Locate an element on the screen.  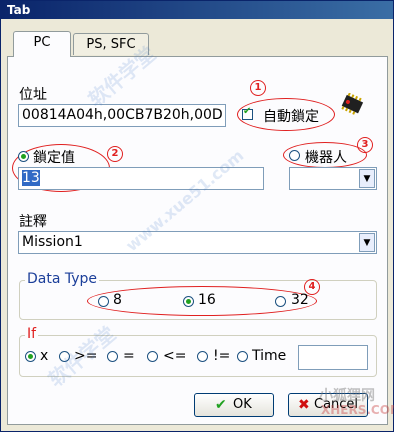
close-icon: ✖ is located at coordinates (304, 405).